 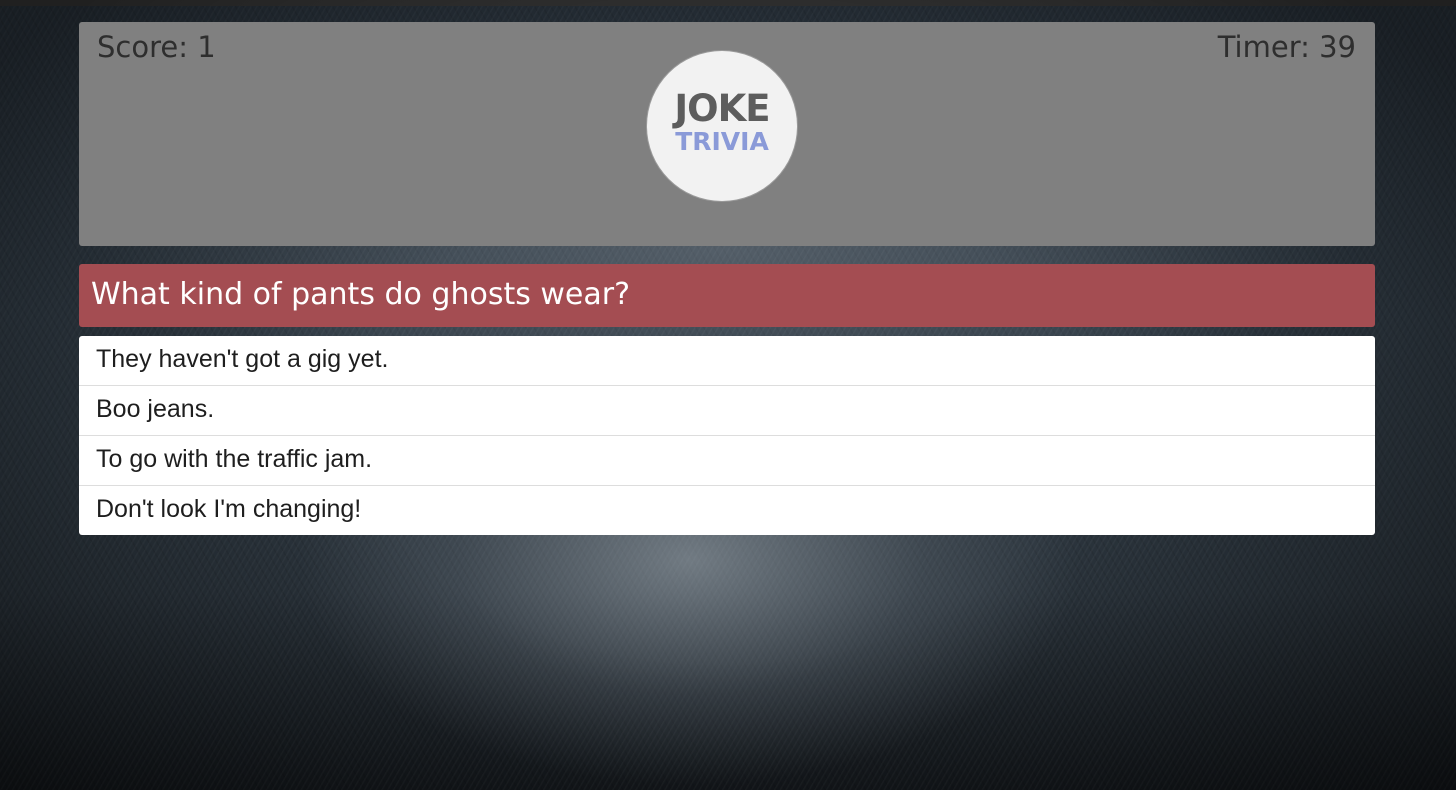 I want to click on question-text: What kind of pants do ghosts wear?, so click(x=361, y=294).